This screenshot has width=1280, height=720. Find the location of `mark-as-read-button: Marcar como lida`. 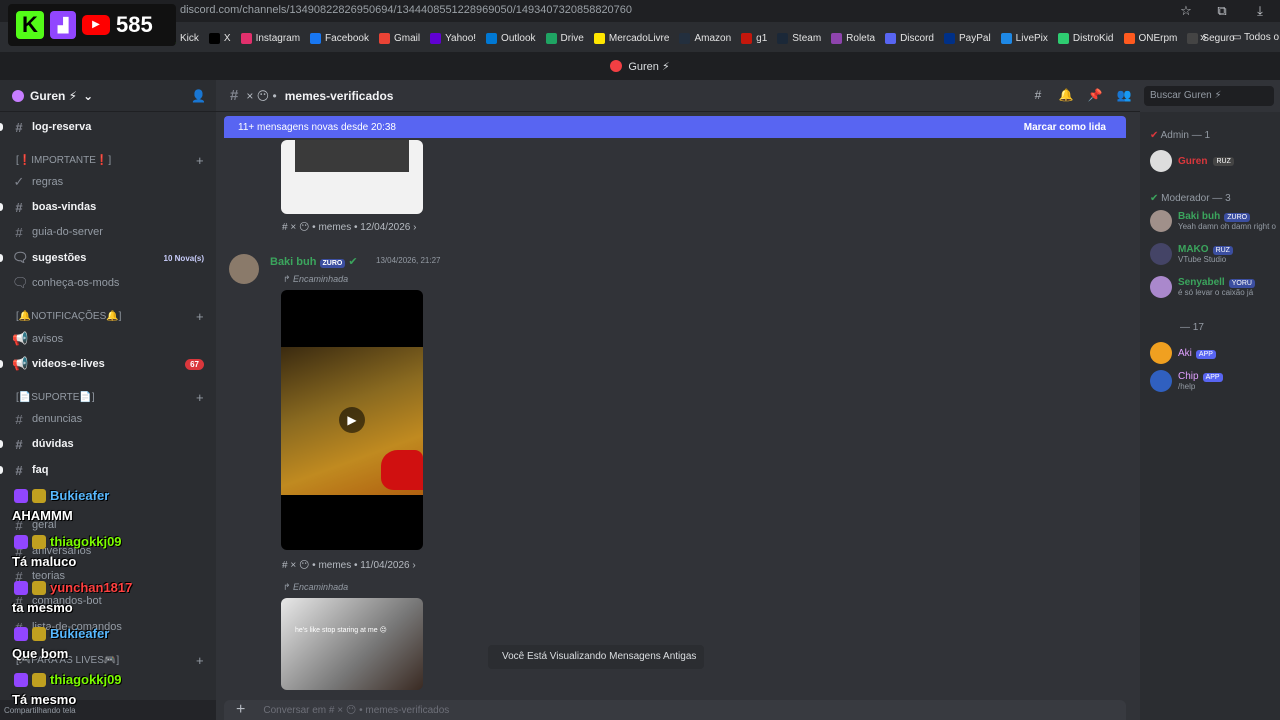

mark-as-read-button: Marcar como lida is located at coordinates (1065, 127).